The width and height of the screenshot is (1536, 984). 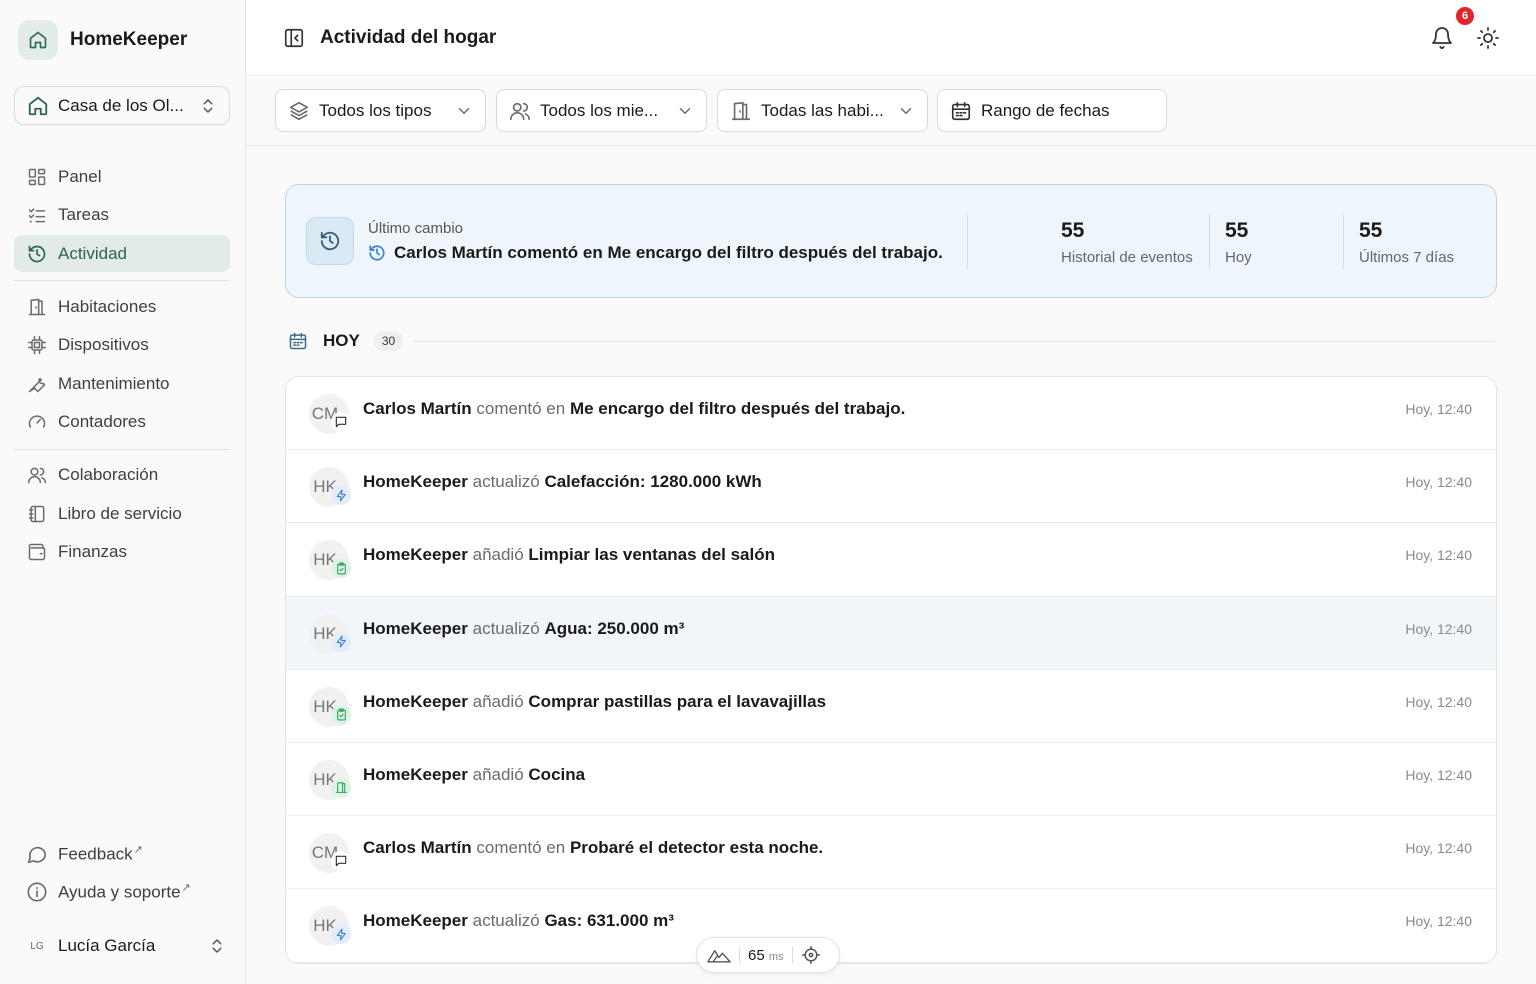 What do you see at coordinates (677, 701) in the screenshot?
I see `event-target: Comprar pastillas para el lavavajillas` at bounding box center [677, 701].